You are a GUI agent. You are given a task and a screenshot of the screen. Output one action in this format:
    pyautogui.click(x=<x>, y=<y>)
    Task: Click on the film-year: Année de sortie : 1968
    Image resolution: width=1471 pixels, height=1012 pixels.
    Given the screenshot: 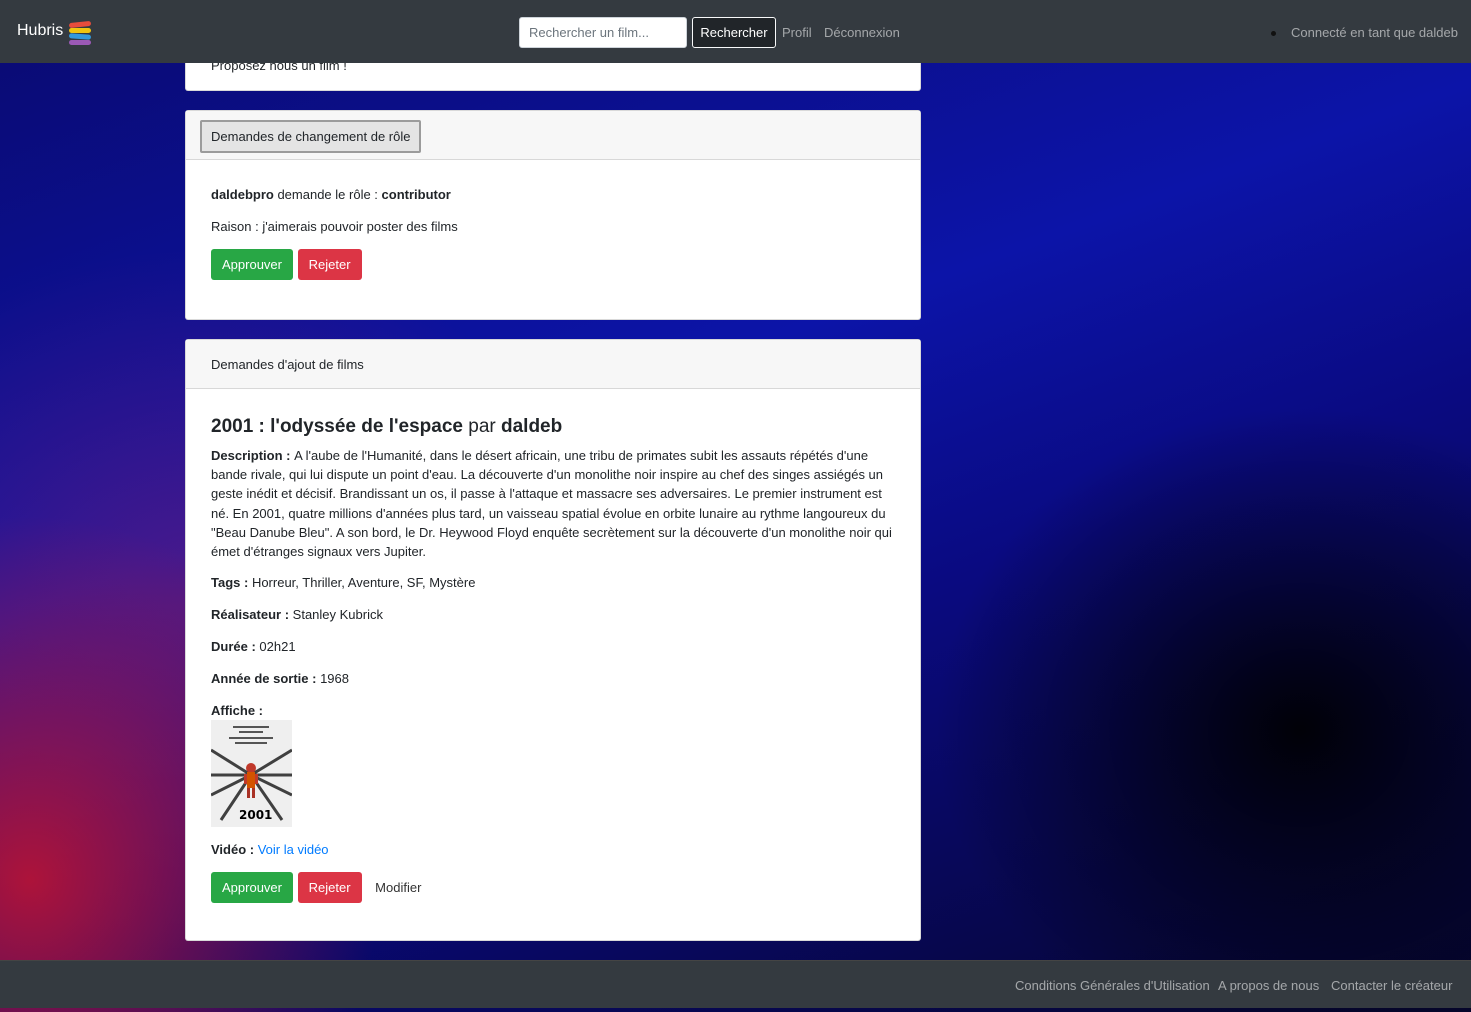 What is the action you would take?
    pyautogui.click(x=280, y=678)
    